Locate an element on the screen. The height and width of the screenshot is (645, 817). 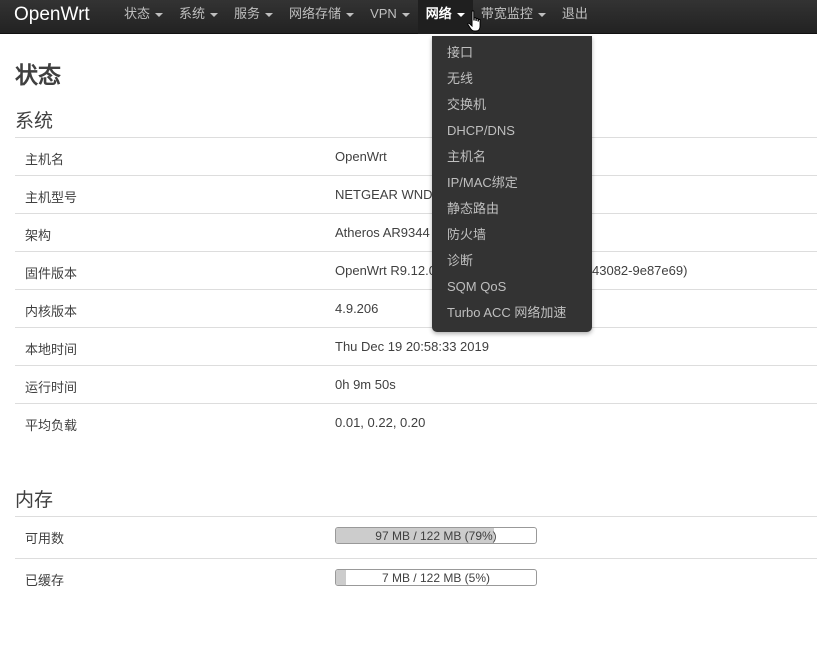
nav-system: 系统 is located at coordinates (198, 17).